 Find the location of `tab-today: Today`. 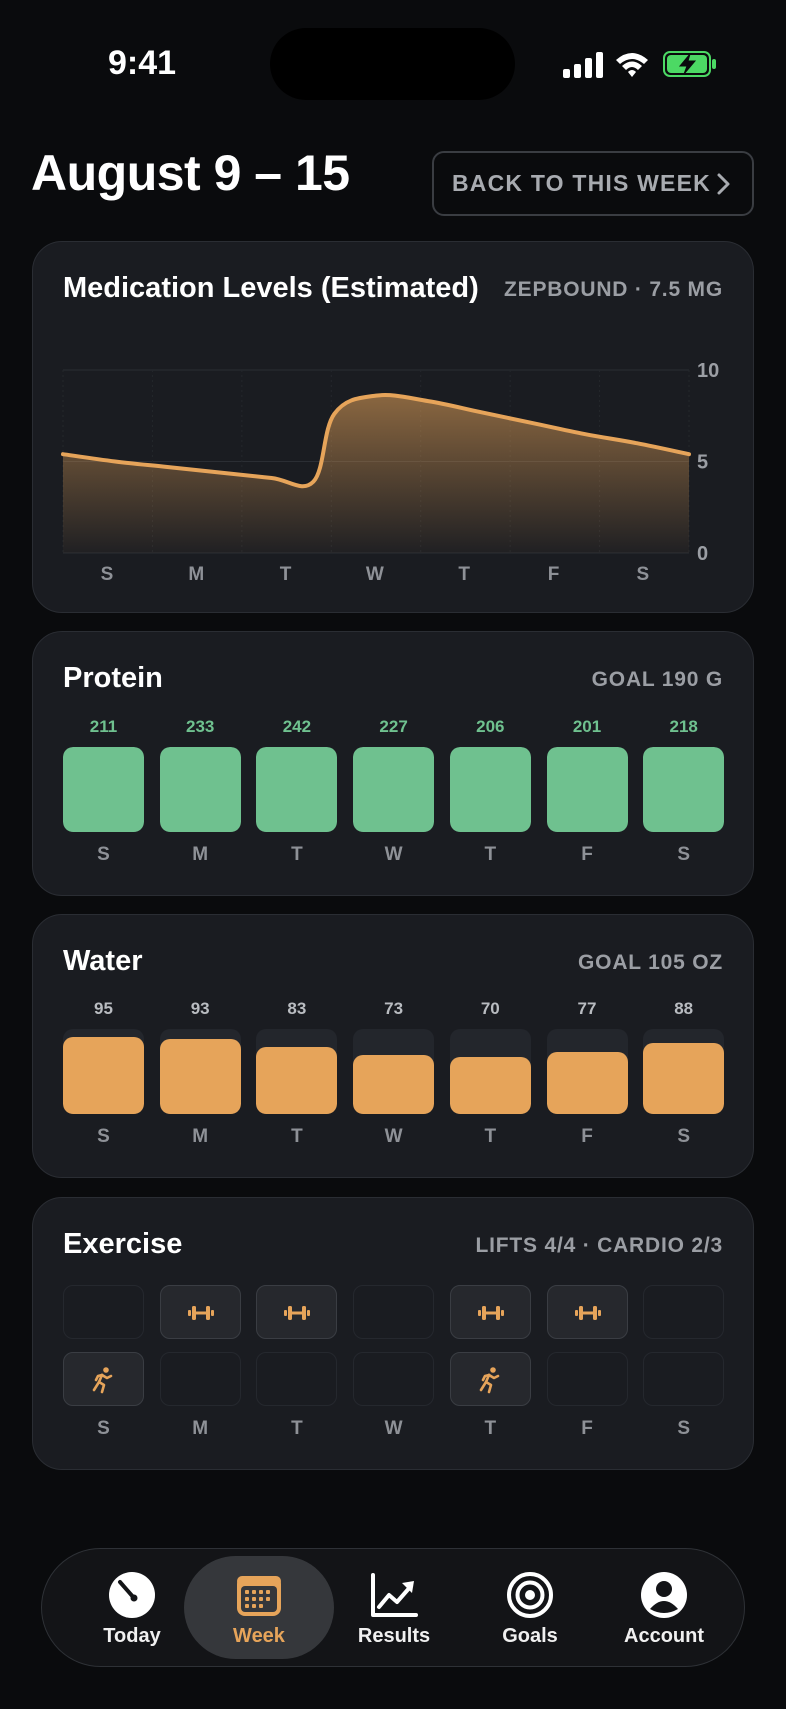

tab-today: Today is located at coordinates (132, 1608).